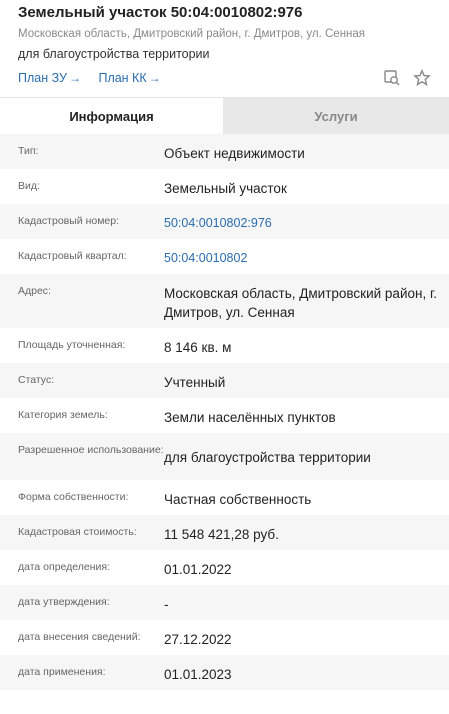  Describe the element at coordinates (224, 602) in the screenshot. I see `row-approval-date: дата утверждения: -` at that location.